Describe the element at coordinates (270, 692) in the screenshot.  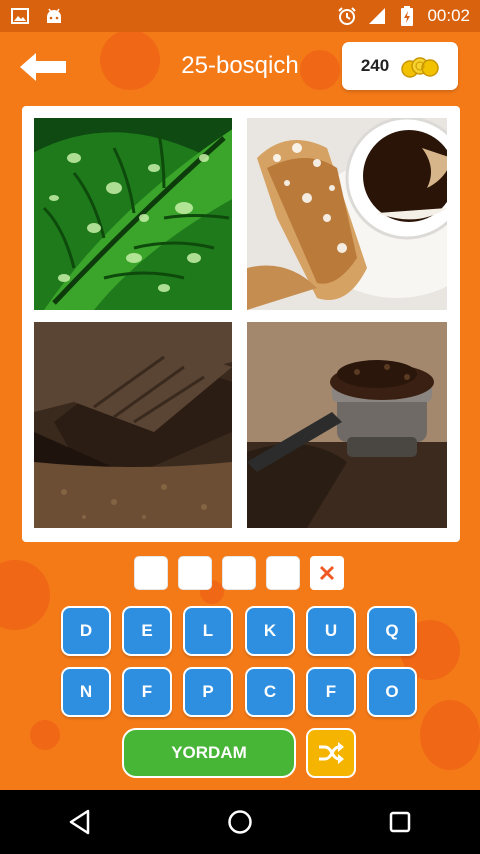
I see `letter-key: C` at that location.